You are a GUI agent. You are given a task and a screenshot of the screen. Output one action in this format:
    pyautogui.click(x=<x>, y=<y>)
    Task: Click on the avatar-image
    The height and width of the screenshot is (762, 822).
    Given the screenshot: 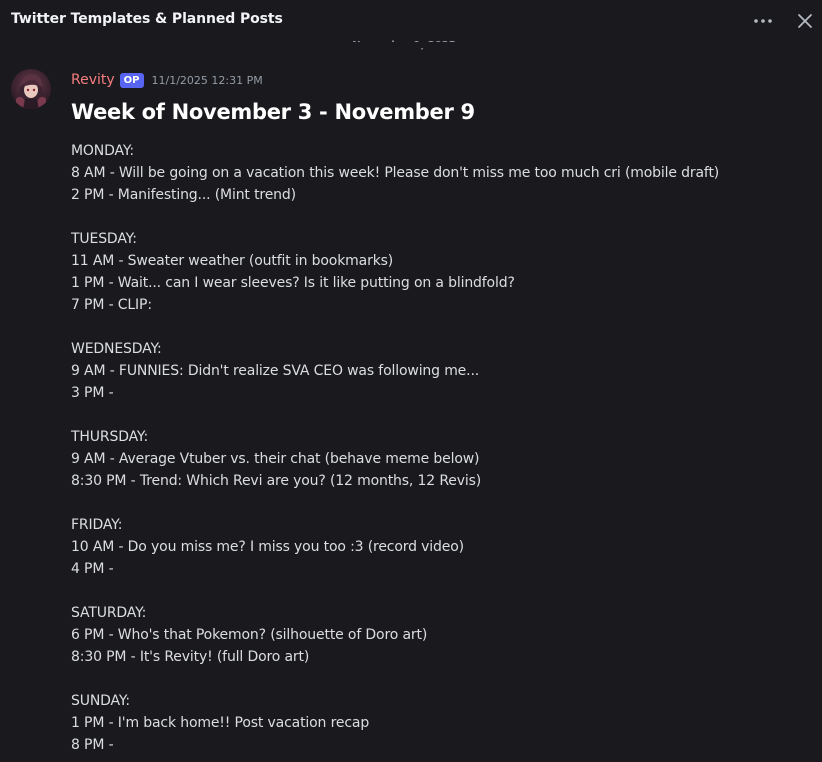 What is the action you would take?
    pyautogui.click(x=31, y=89)
    